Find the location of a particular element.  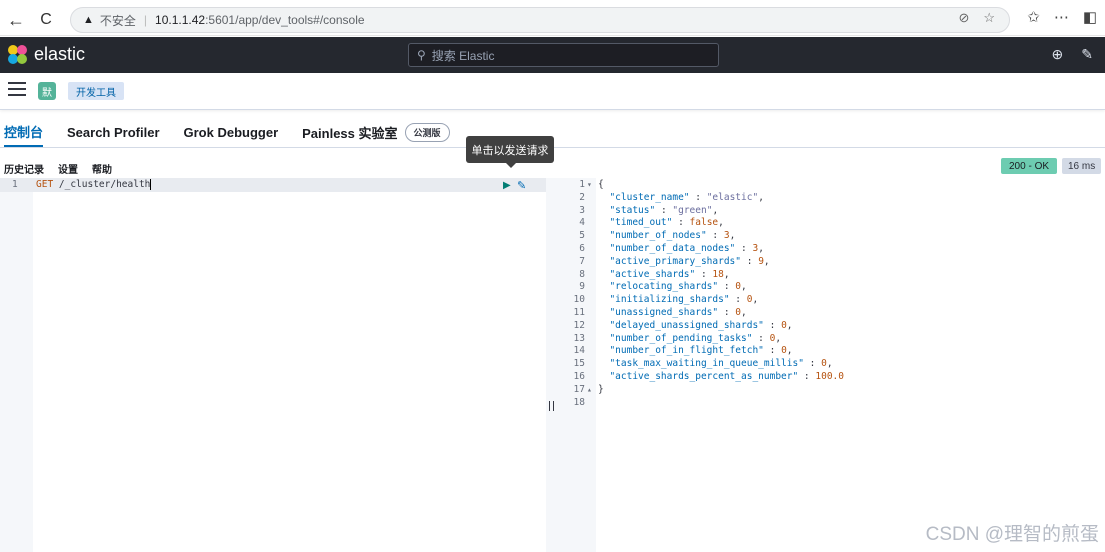

search-placeholder: 搜索 Elastic is located at coordinates (463, 55).